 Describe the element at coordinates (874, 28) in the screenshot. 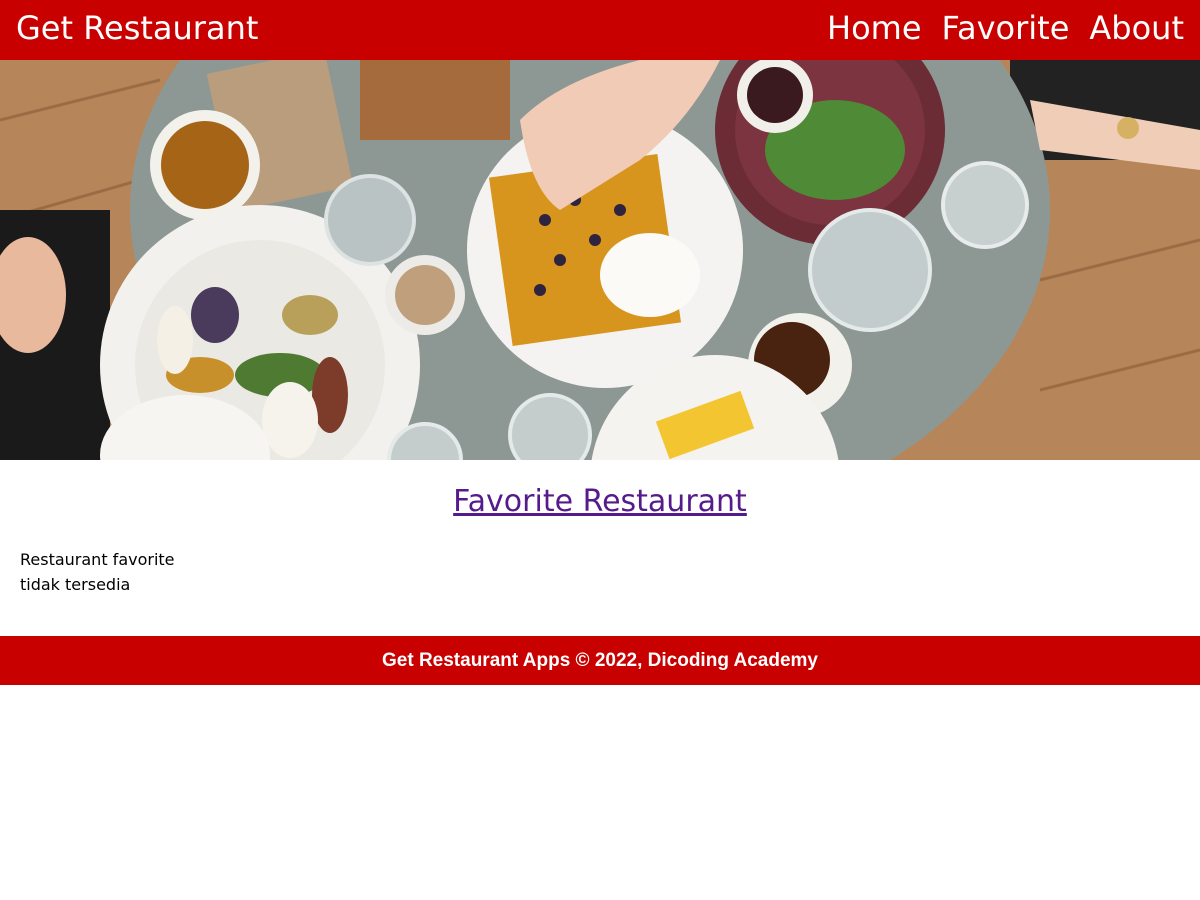

I see `nav-home-link: Home` at that location.